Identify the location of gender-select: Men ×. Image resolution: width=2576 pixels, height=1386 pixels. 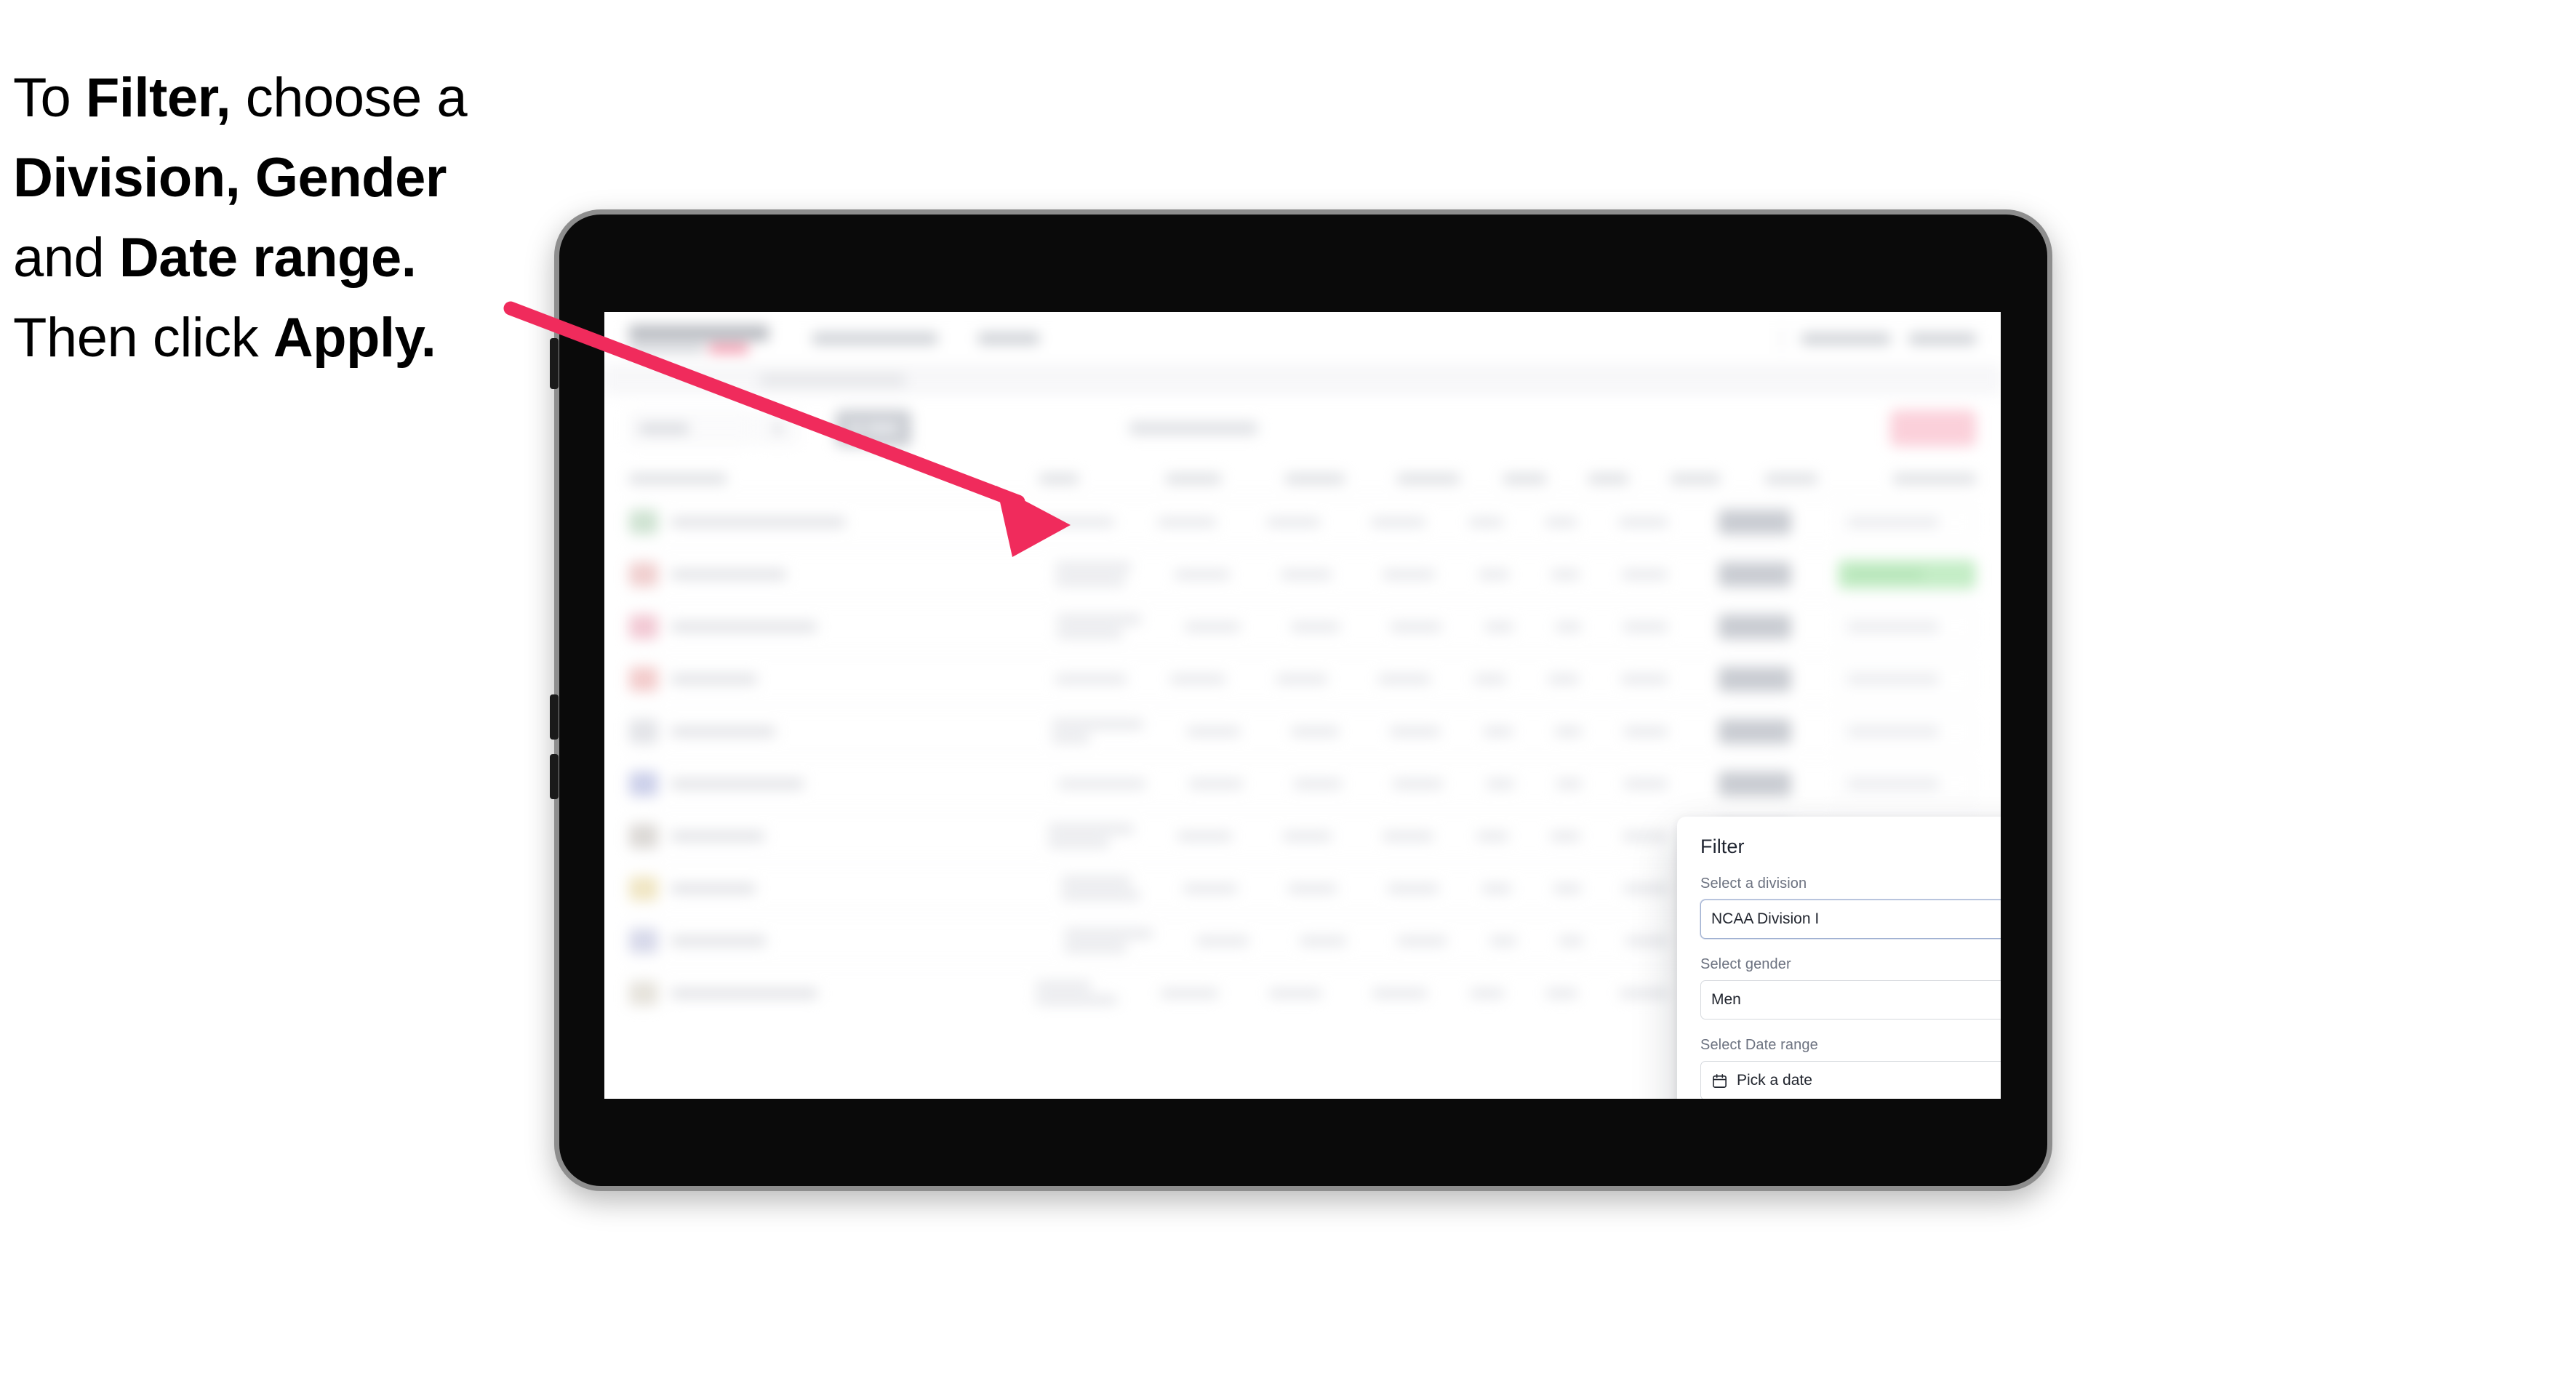
(1850, 1000).